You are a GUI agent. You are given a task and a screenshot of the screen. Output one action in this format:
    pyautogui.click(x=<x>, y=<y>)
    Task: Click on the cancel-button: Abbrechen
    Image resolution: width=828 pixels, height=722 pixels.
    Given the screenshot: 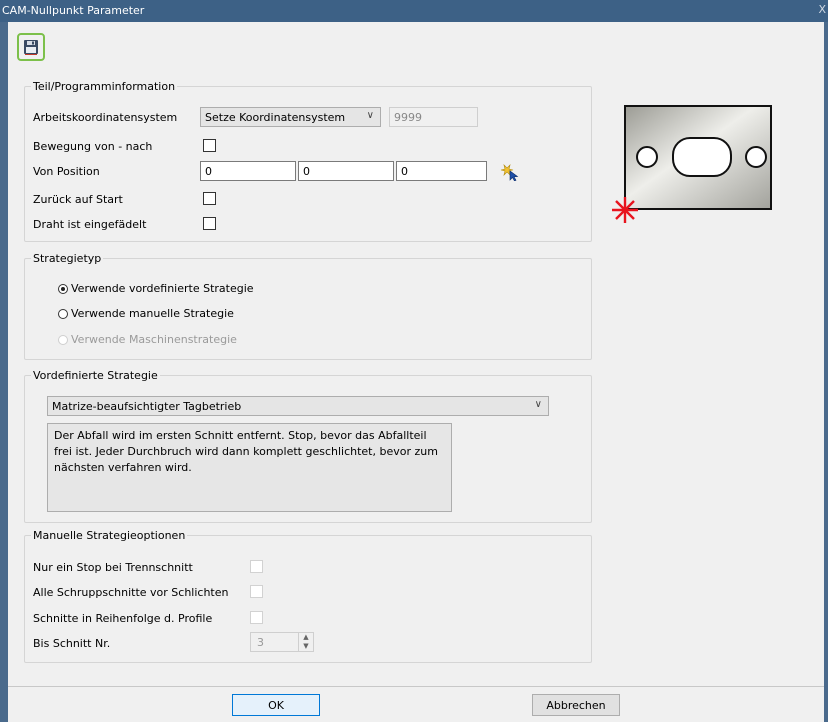 What is the action you would take?
    pyautogui.click(x=576, y=705)
    